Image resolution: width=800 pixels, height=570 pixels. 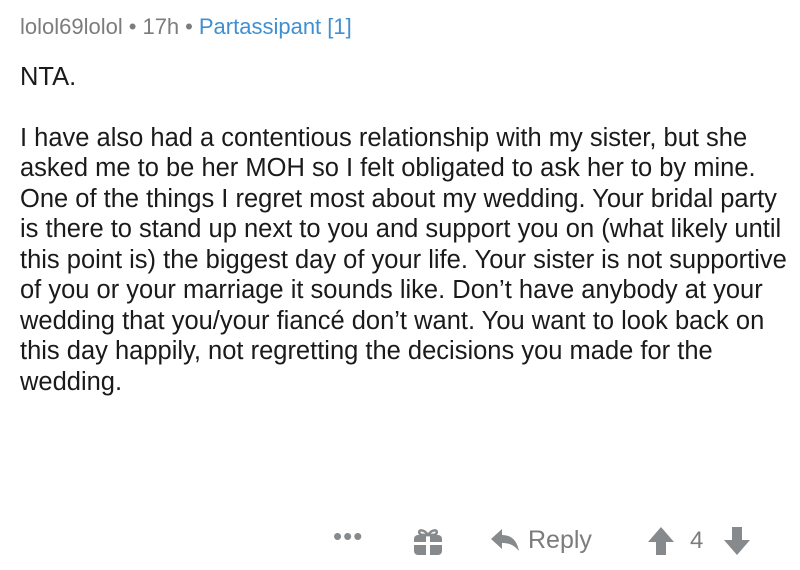 What do you see at coordinates (275, 26) in the screenshot?
I see `user-flair: Partassipant [1]` at bounding box center [275, 26].